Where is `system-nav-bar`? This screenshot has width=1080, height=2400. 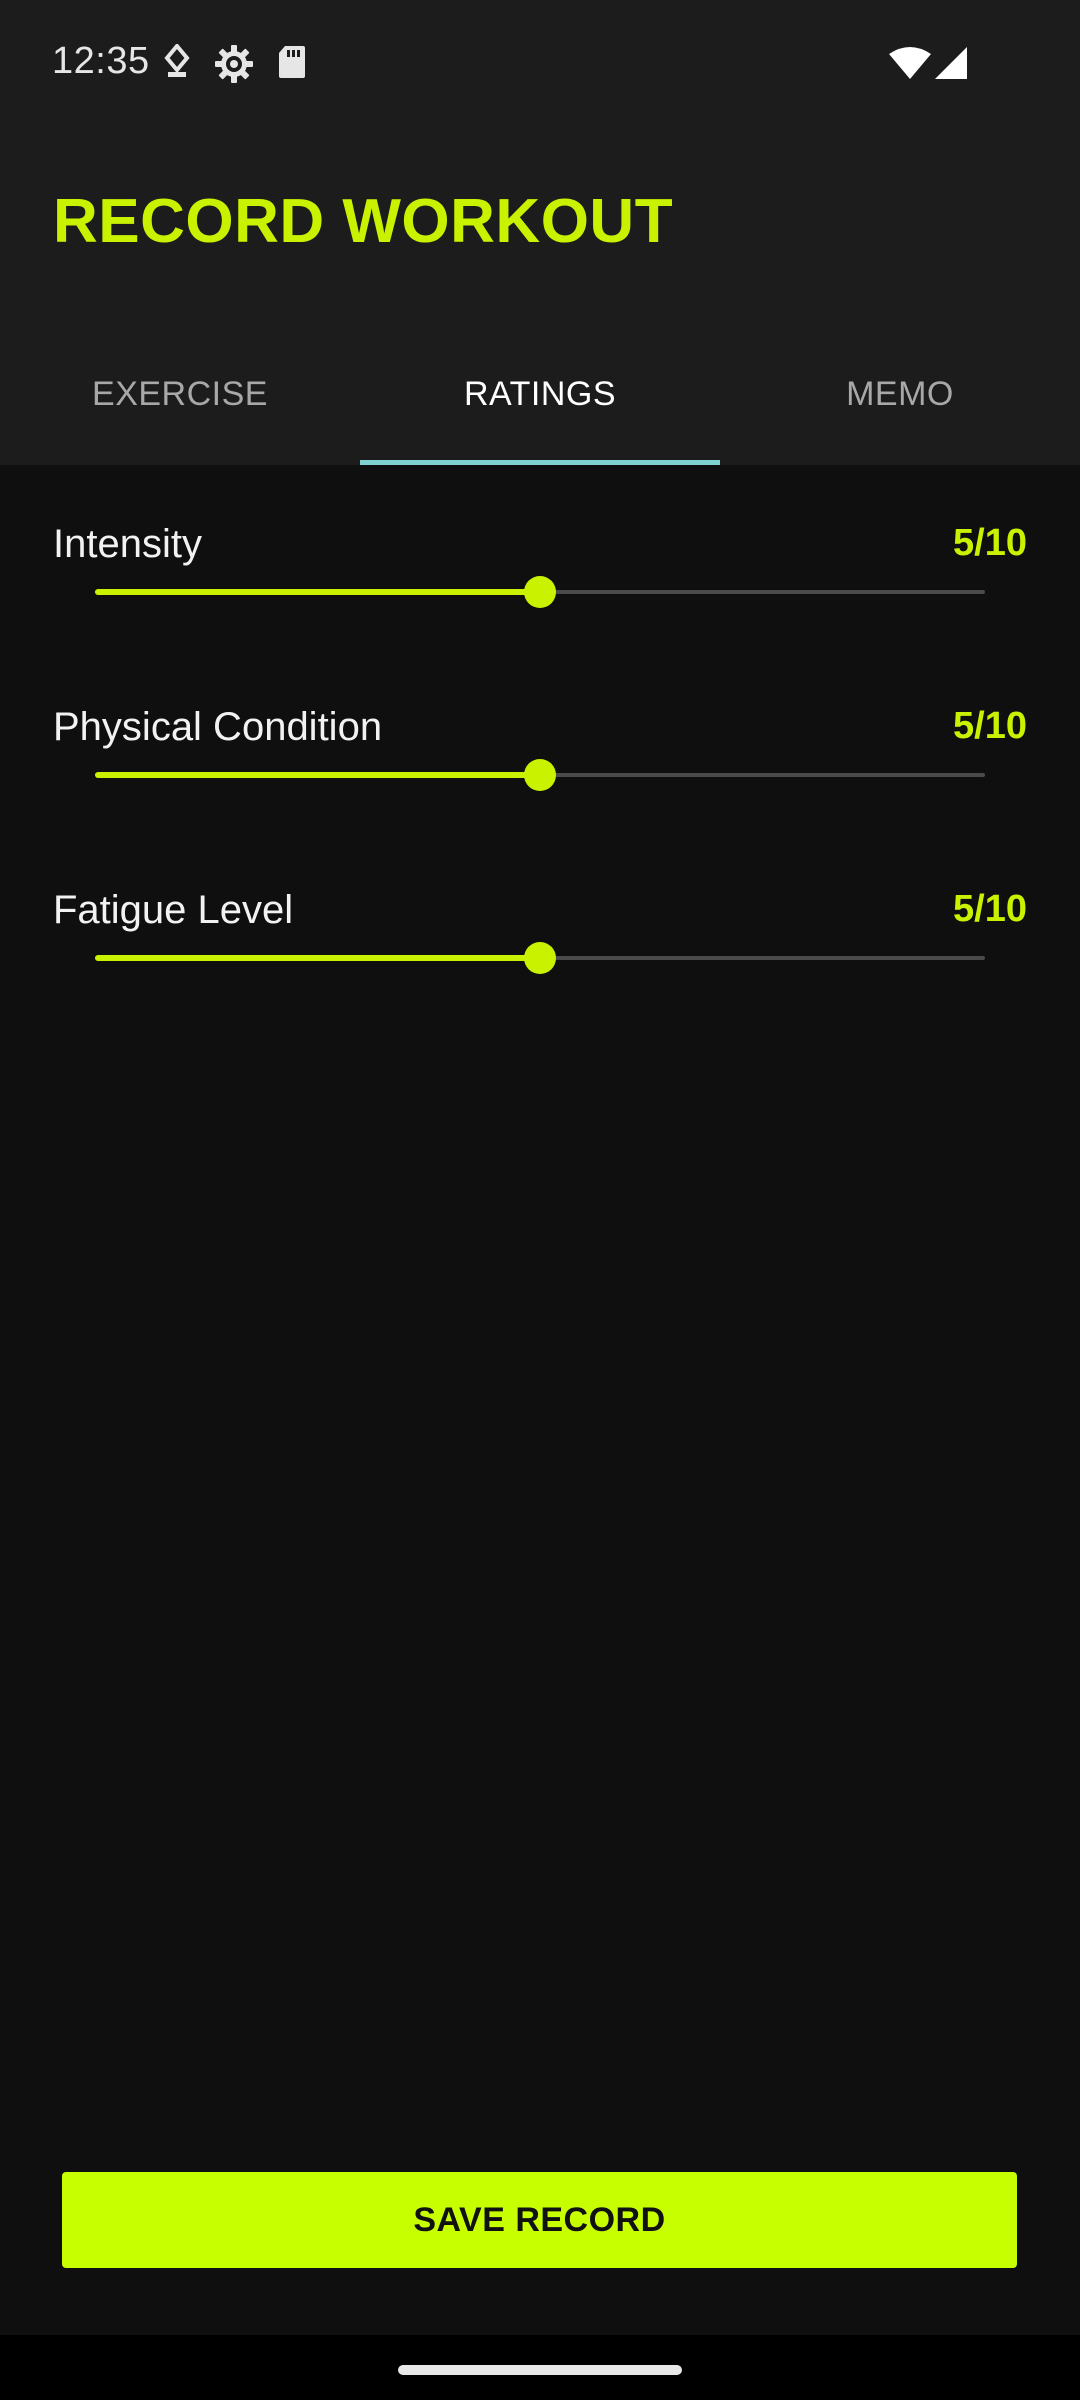 system-nav-bar is located at coordinates (540, 2367).